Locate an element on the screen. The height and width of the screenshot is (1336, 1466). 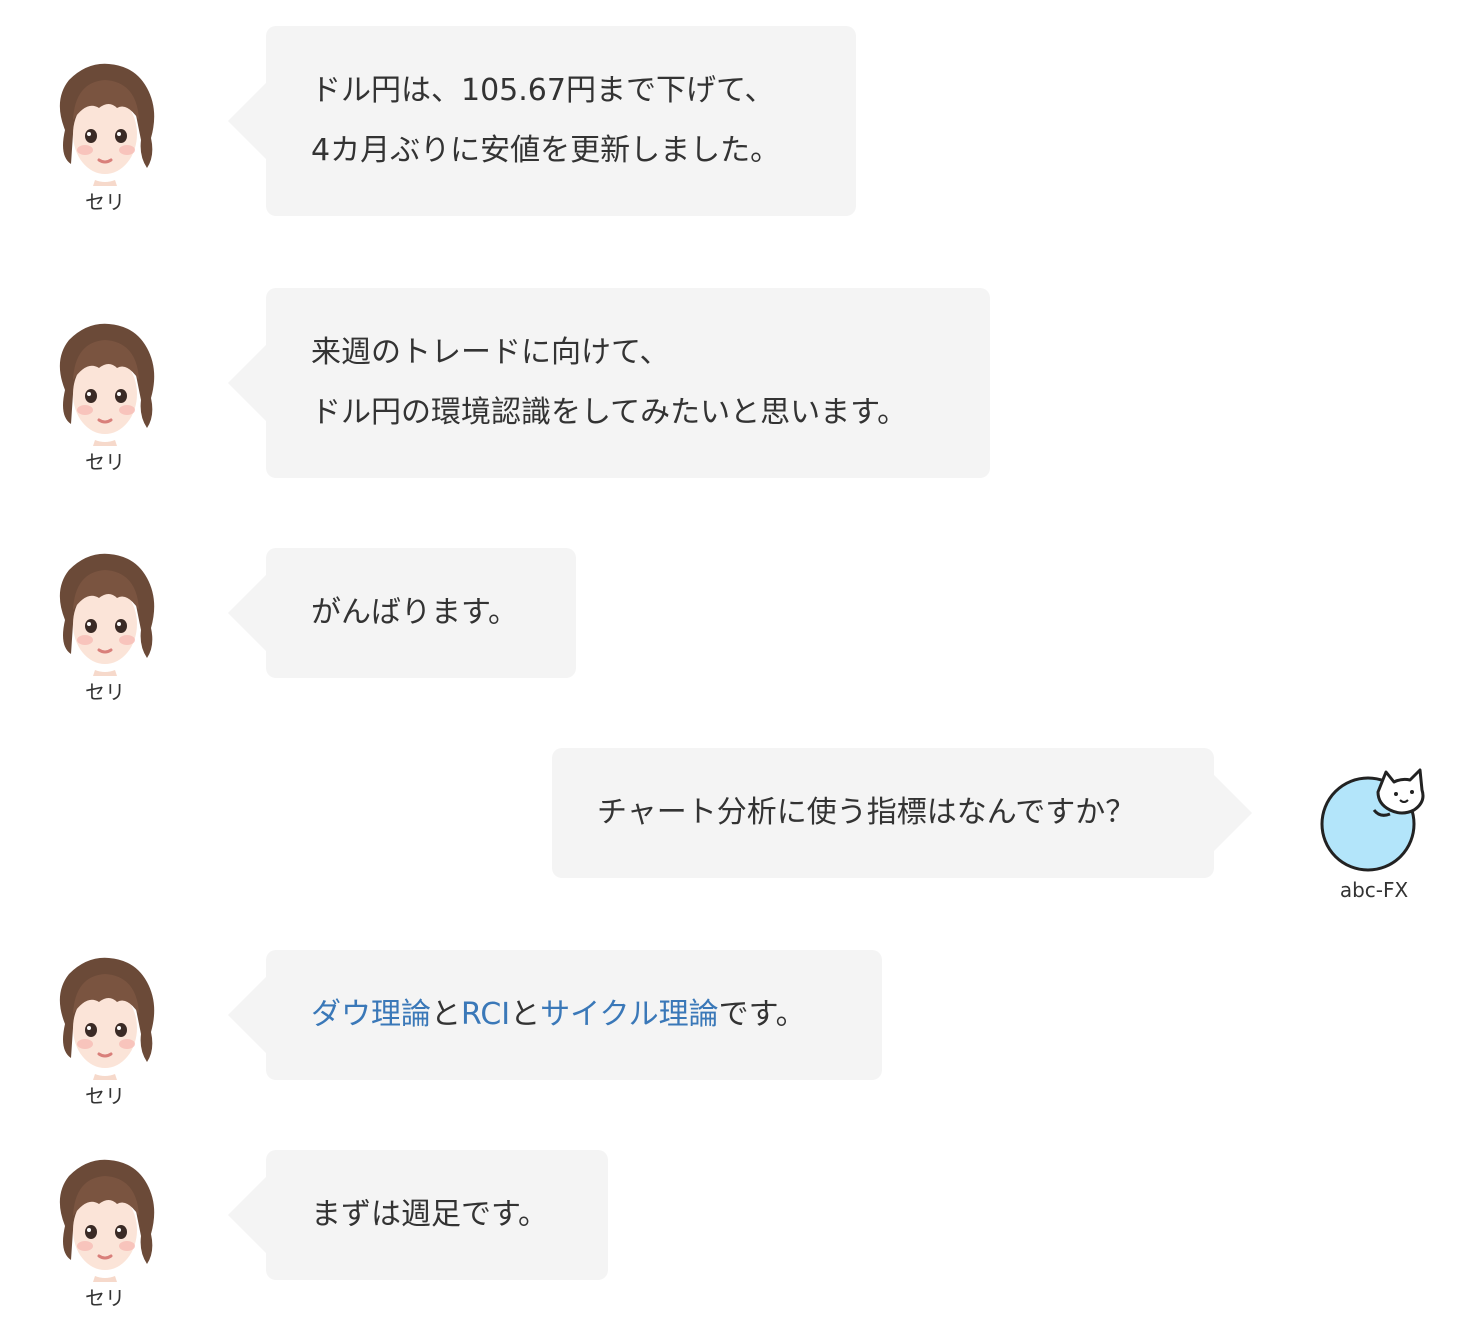
speaker-name: abc-FX is located at coordinates (1374, 890).